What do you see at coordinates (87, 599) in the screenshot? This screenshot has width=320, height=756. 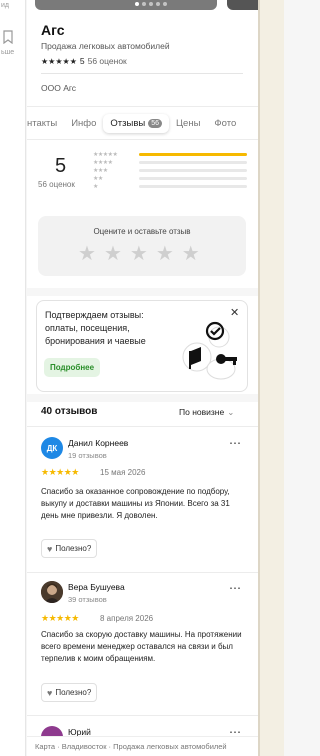 I see `reviewer-review-count: 39 отзывов` at bounding box center [87, 599].